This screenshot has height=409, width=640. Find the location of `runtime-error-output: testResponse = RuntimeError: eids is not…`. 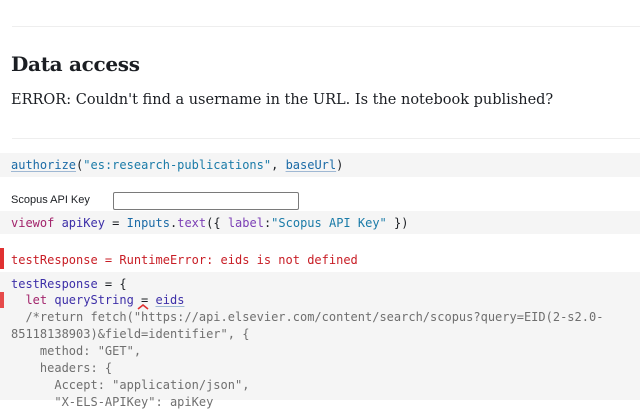

runtime-error-output: testResponse = RuntimeError: eids is not… is located at coordinates (184, 260).